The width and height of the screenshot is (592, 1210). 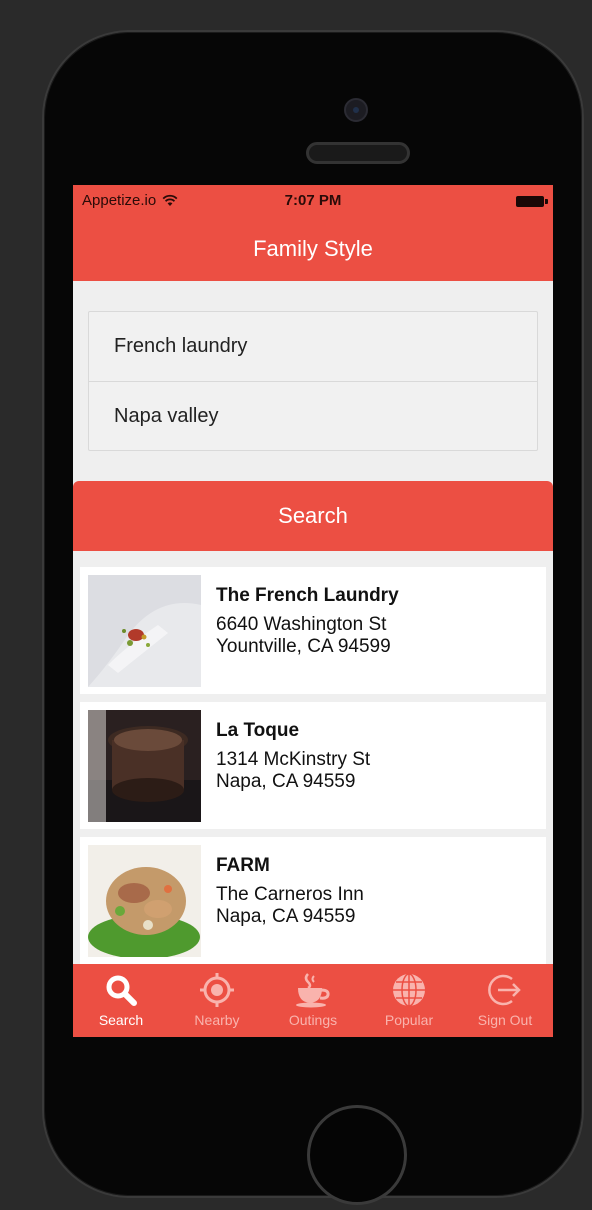 What do you see at coordinates (243, 865) in the screenshot?
I see `restaurant-name: FARM` at bounding box center [243, 865].